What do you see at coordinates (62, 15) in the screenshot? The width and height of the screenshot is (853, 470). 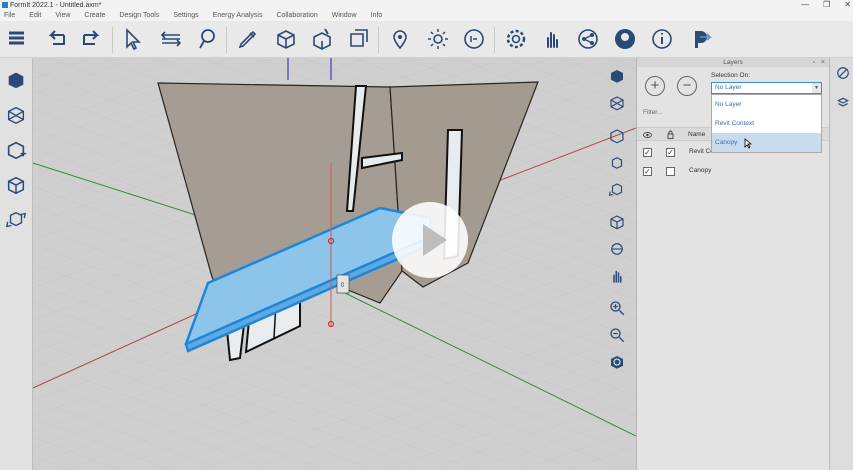 I see `menu-view: View` at bounding box center [62, 15].